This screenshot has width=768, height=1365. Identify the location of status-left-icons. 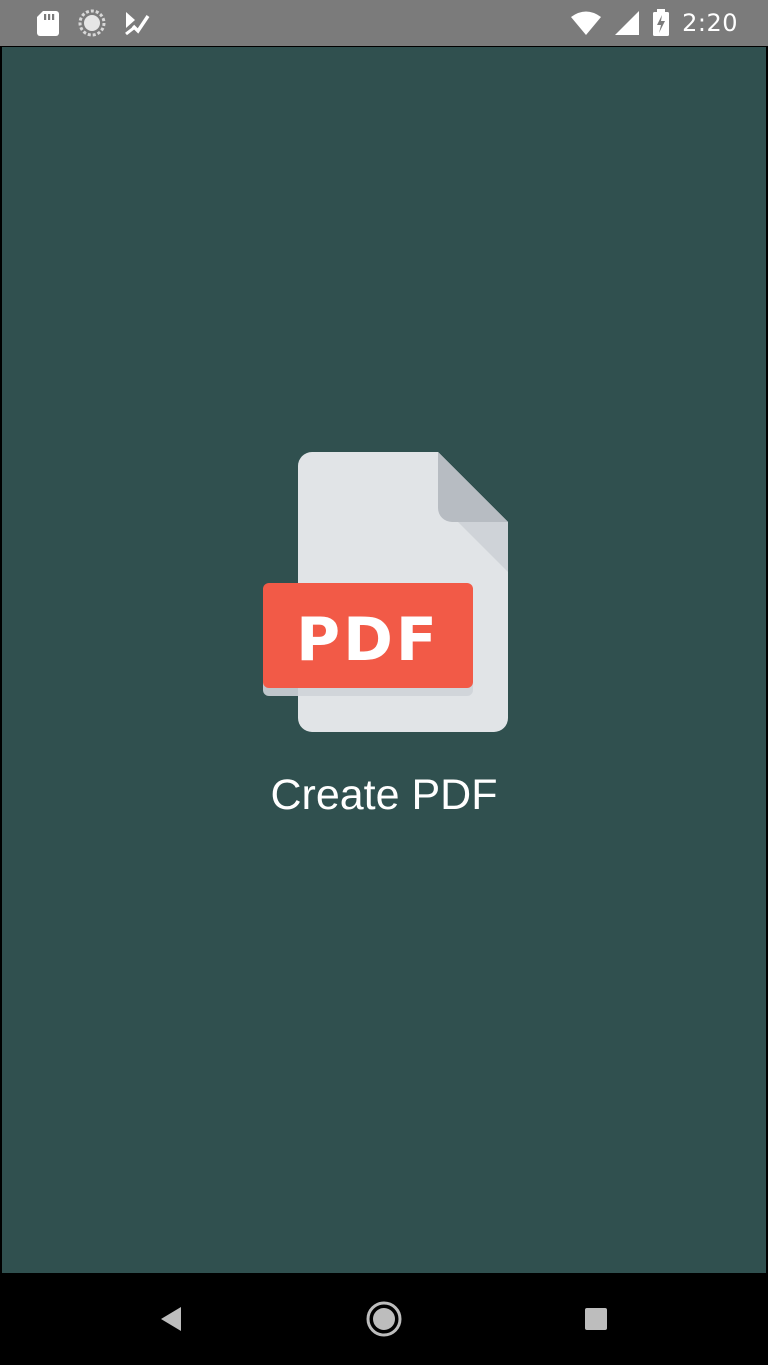
(93, 23).